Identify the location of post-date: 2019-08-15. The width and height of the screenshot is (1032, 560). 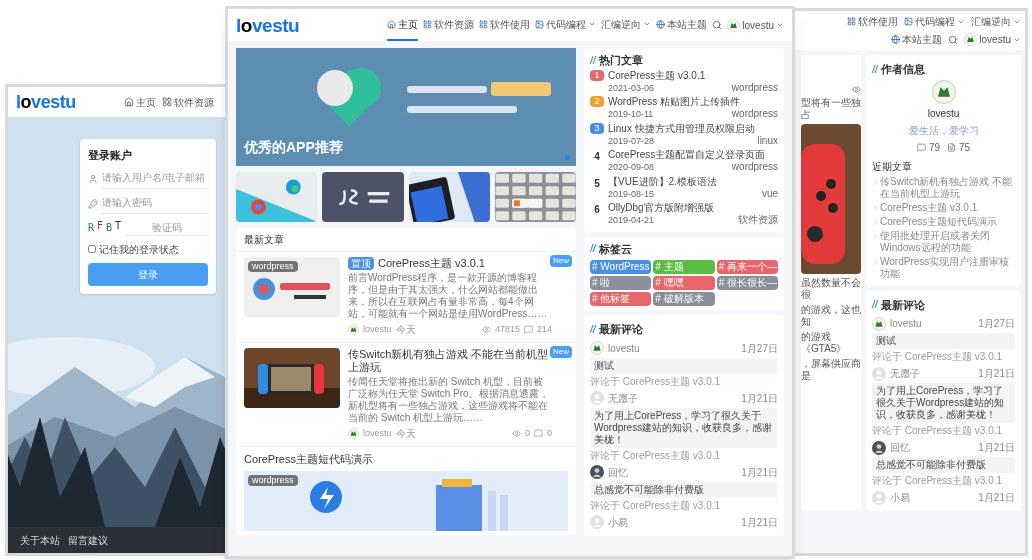
(631, 194).